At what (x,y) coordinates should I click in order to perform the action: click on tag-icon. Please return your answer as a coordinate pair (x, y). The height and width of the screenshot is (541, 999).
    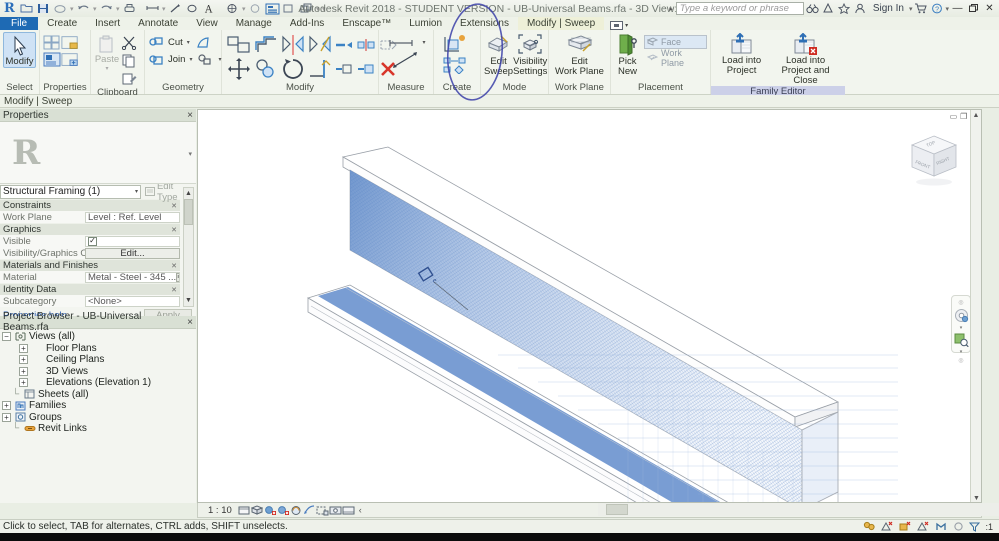
    Looking at the image, I should click on (192, 9).